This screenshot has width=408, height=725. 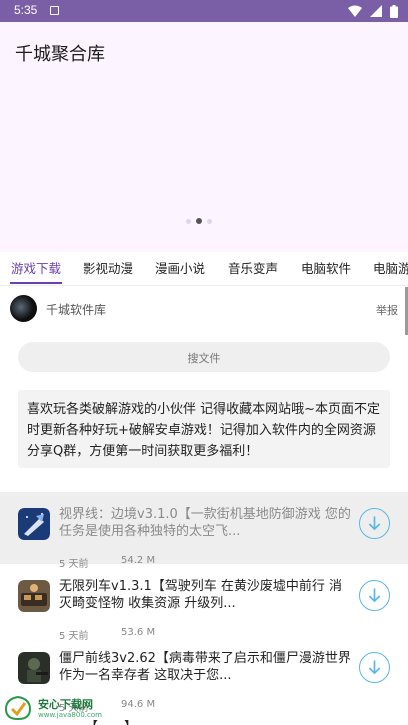 I want to click on tab-music-voice: 音乐变声, so click(x=253, y=267).